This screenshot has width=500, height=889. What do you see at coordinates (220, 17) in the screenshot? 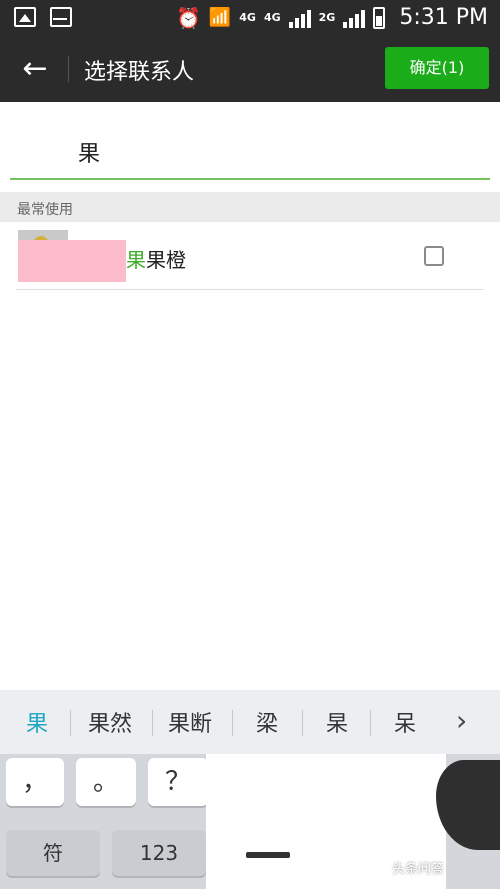
I see `wifi-icon: 📶` at bounding box center [220, 17].